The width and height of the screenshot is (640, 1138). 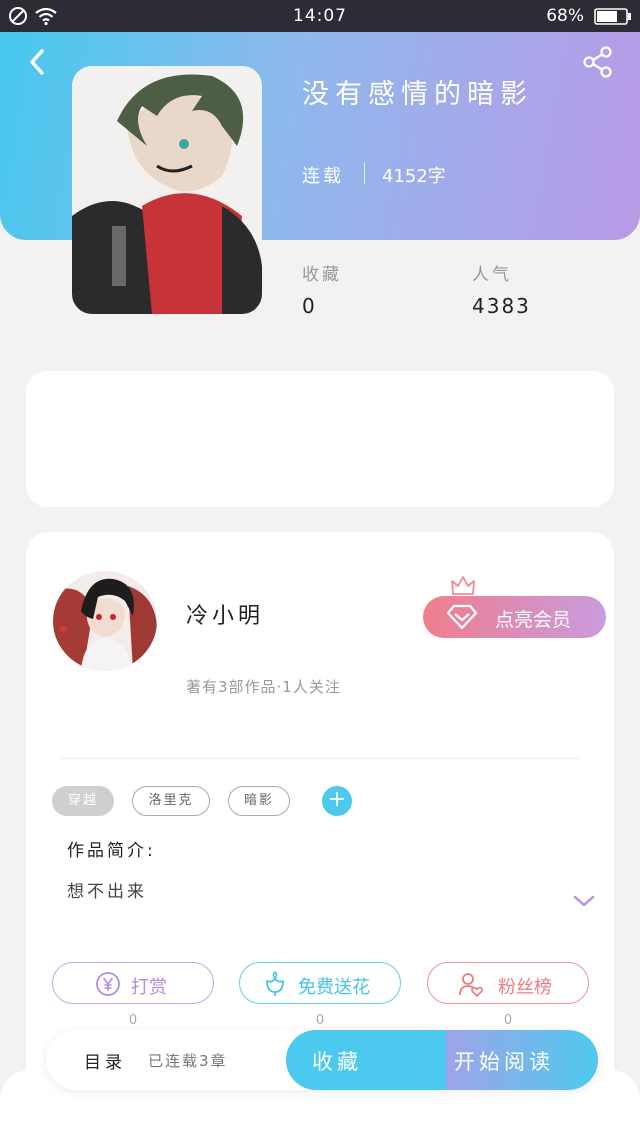 What do you see at coordinates (105, 1060) in the screenshot?
I see `table-of-contents-link: 目录` at bounding box center [105, 1060].